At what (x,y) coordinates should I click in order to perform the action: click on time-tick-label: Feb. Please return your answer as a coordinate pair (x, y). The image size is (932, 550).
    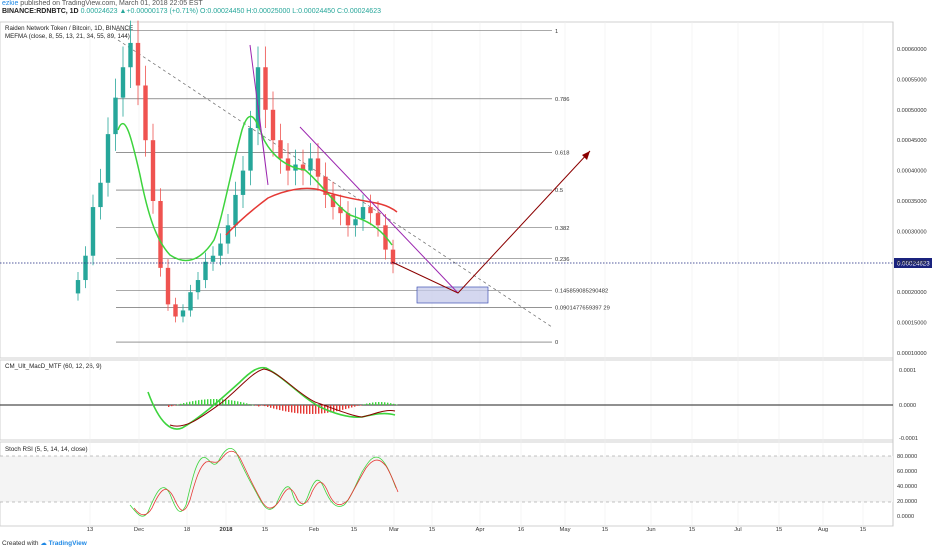
    Looking at the image, I should click on (314, 530).